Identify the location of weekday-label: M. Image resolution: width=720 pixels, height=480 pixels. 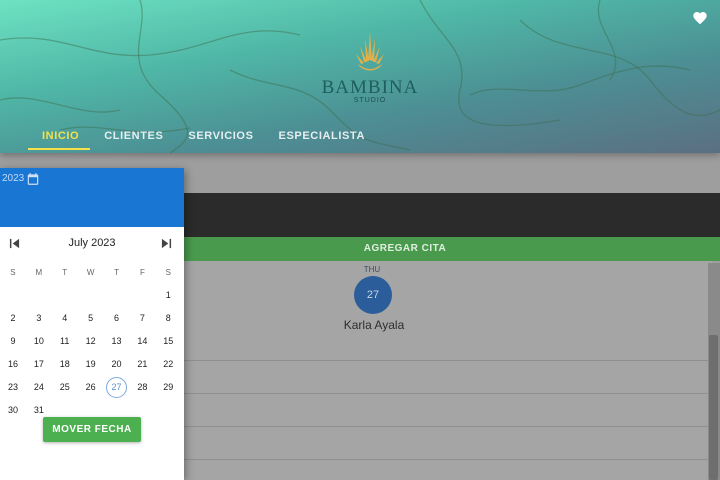
(39, 272).